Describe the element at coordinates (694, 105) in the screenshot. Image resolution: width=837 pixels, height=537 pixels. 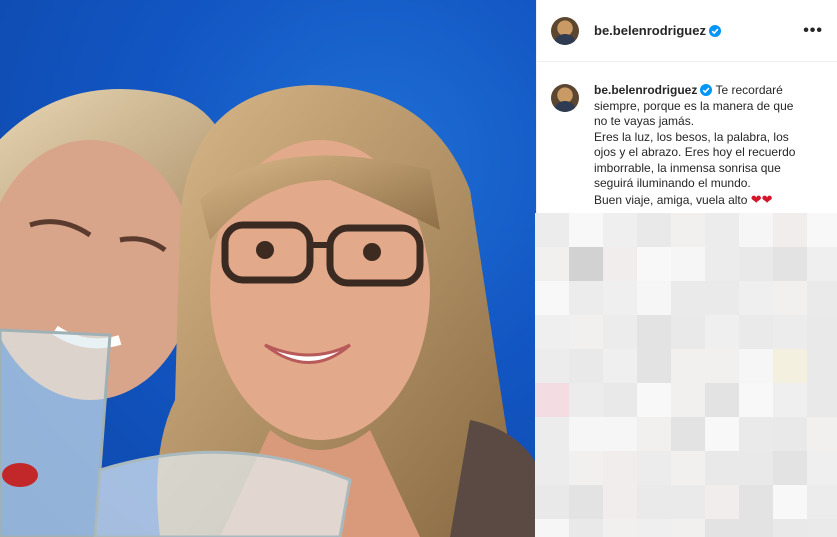
I see `caption-line: siempre, porque es la manera de que` at that location.